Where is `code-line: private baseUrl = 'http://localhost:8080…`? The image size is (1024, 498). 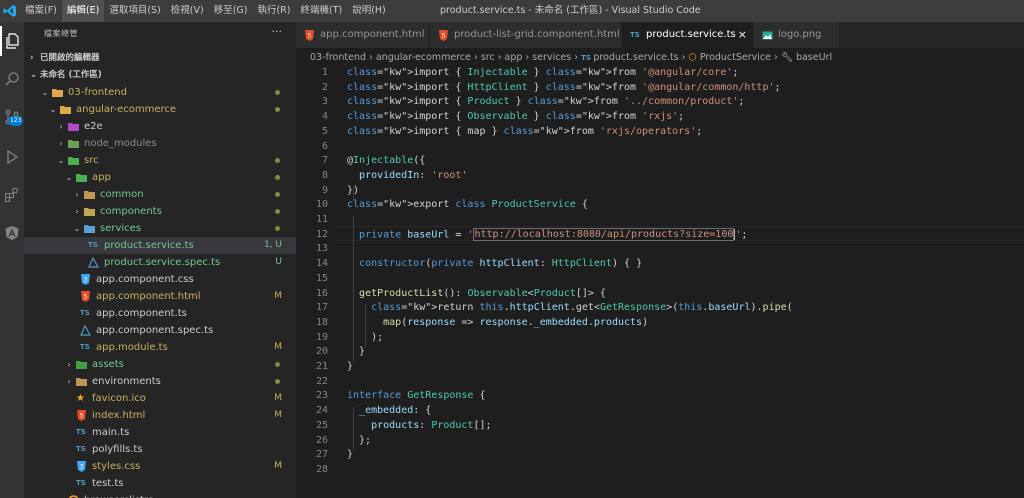
code-line: private baseUrl = 'http://localhost:8080… is located at coordinates (547, 235).